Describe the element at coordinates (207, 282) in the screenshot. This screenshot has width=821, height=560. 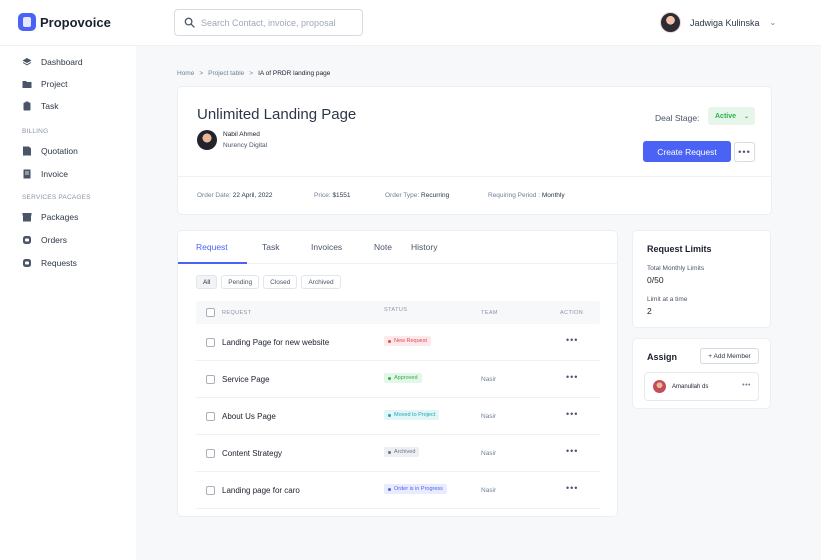
I see `filter-all: All` at that location.